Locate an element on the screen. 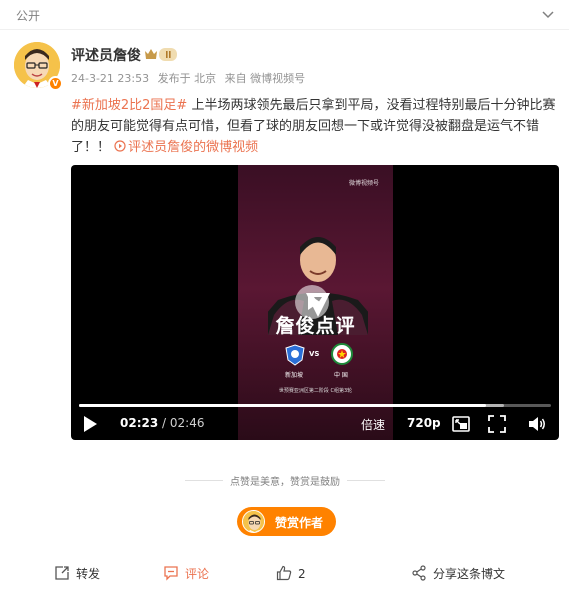 This screenshot has width=569, height=594. action-bar: 转发 评论 2 分享这条博文 is located at coordinates (284, 575).